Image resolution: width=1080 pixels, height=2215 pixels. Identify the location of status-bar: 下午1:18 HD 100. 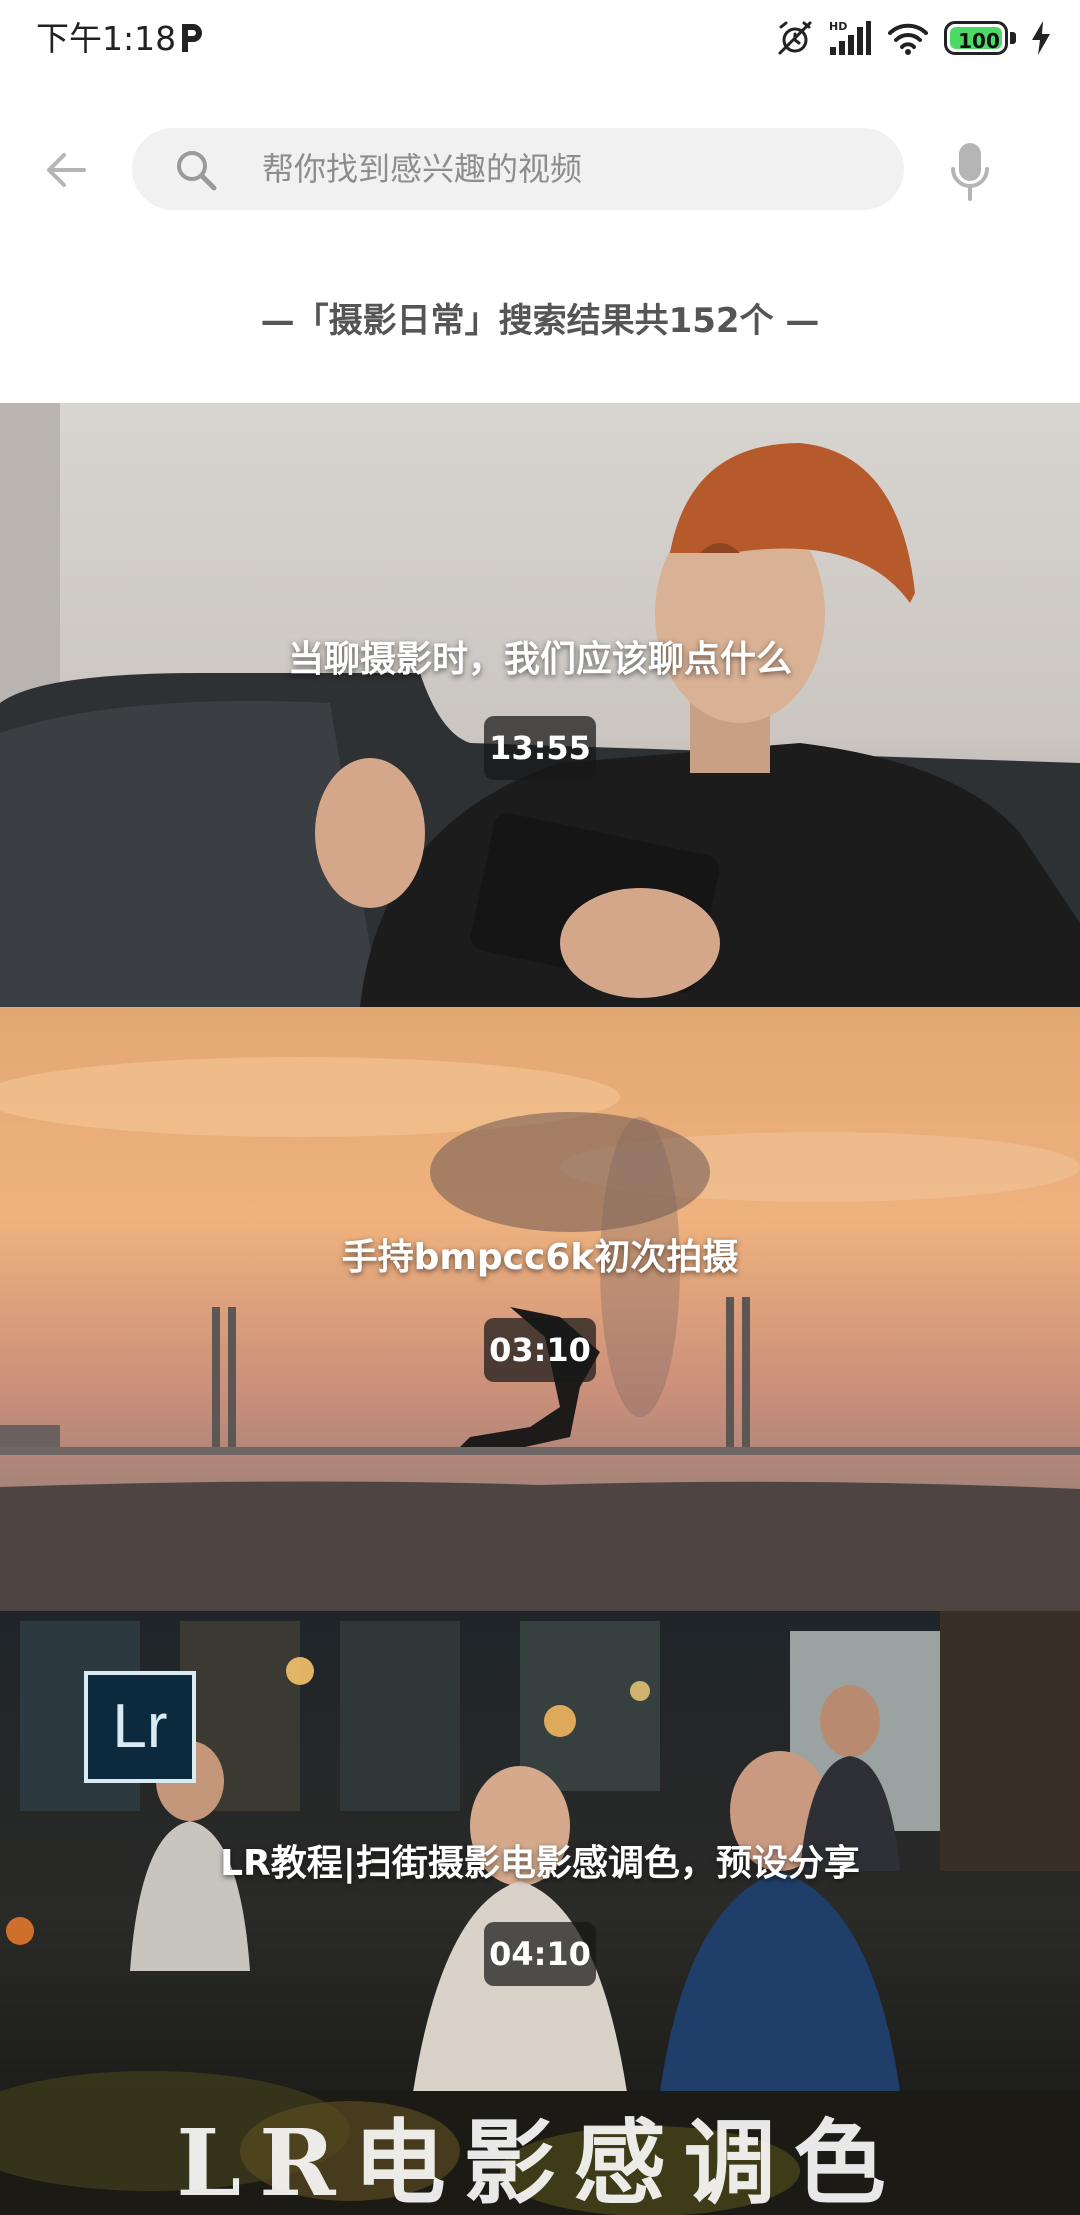
(540, 39).